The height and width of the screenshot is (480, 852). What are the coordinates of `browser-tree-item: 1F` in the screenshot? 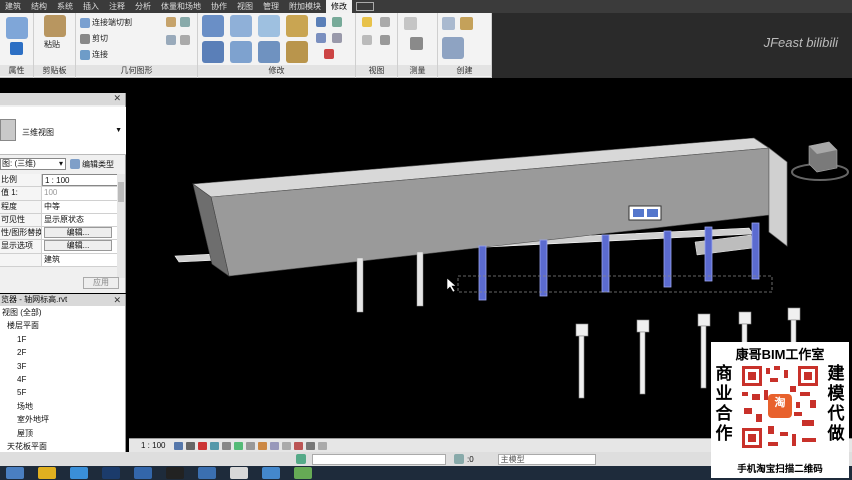 It's located at (62, 339).